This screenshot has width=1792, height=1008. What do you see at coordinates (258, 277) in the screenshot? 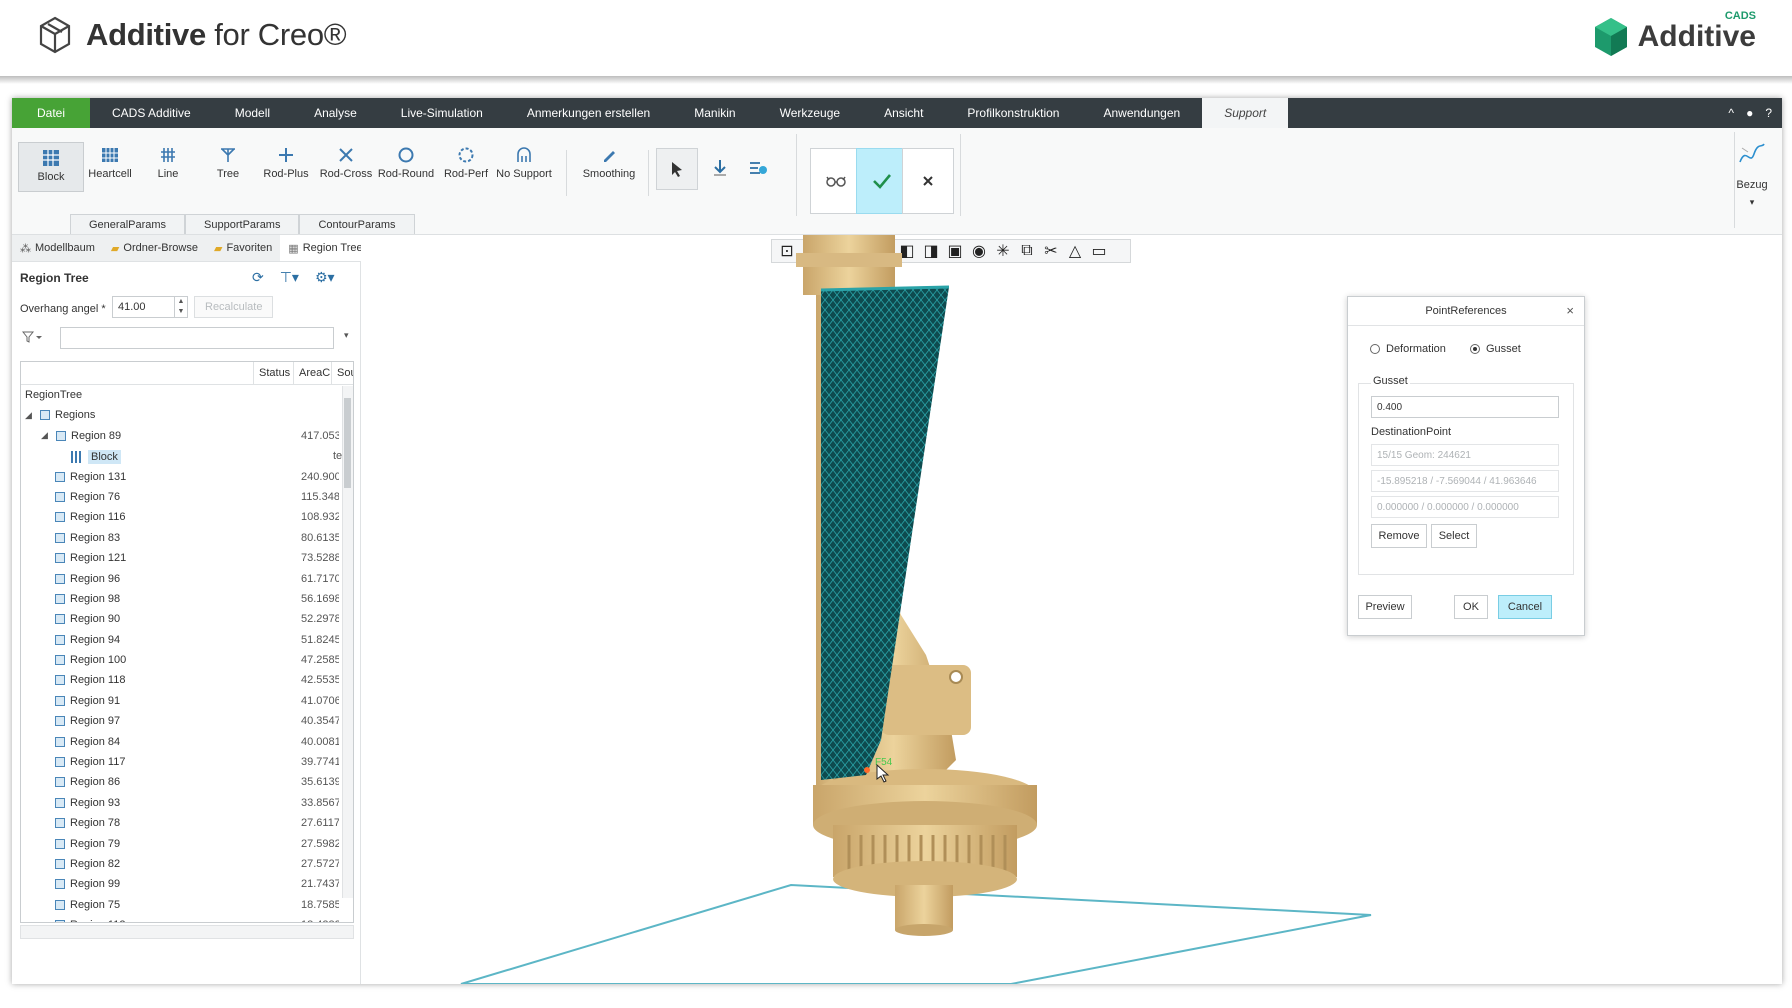
I see `refresh-icon: ⟳` at bounding box center [258, 277].